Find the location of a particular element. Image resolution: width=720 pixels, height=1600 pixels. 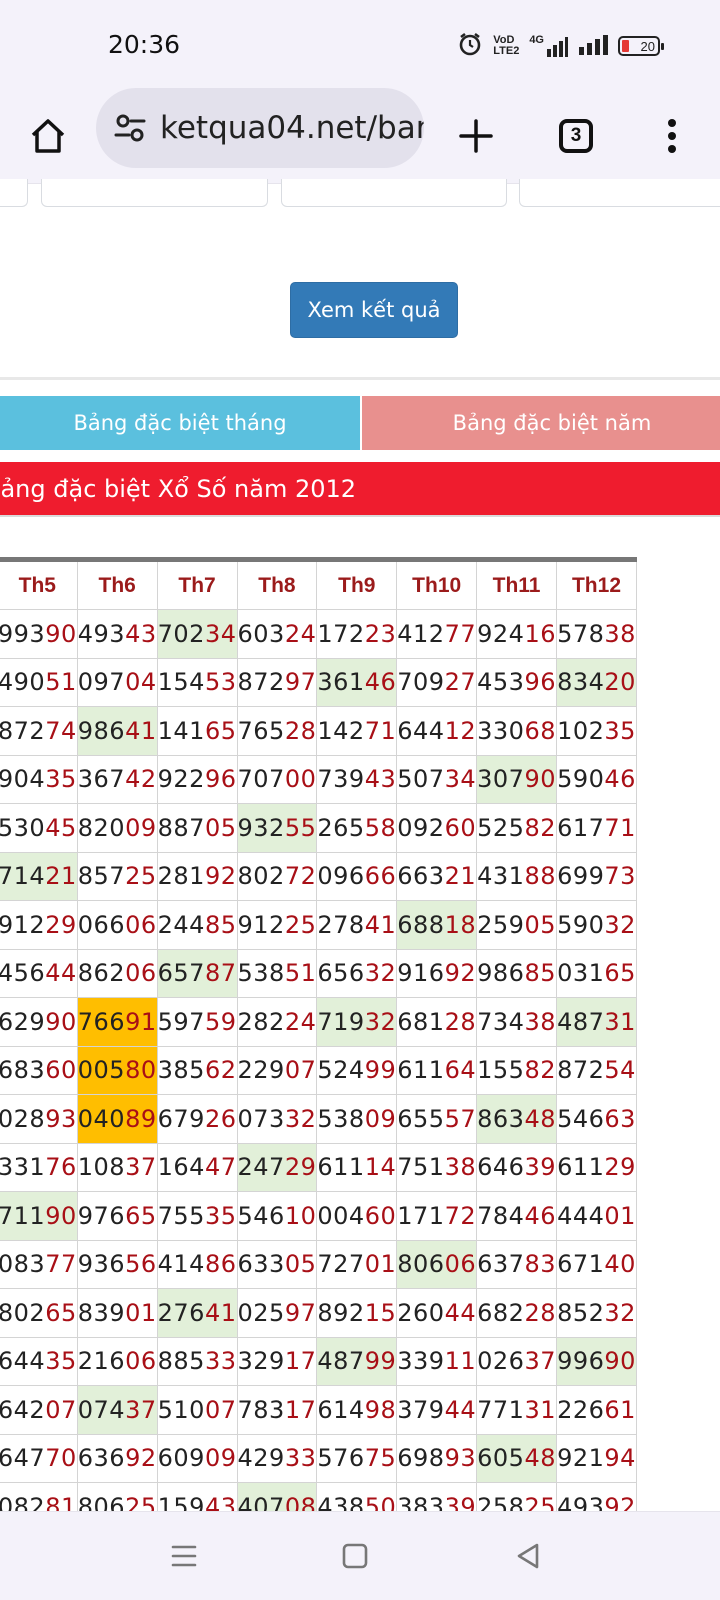

result-tail-digits: 32 is located at coordinates (380, 1021).